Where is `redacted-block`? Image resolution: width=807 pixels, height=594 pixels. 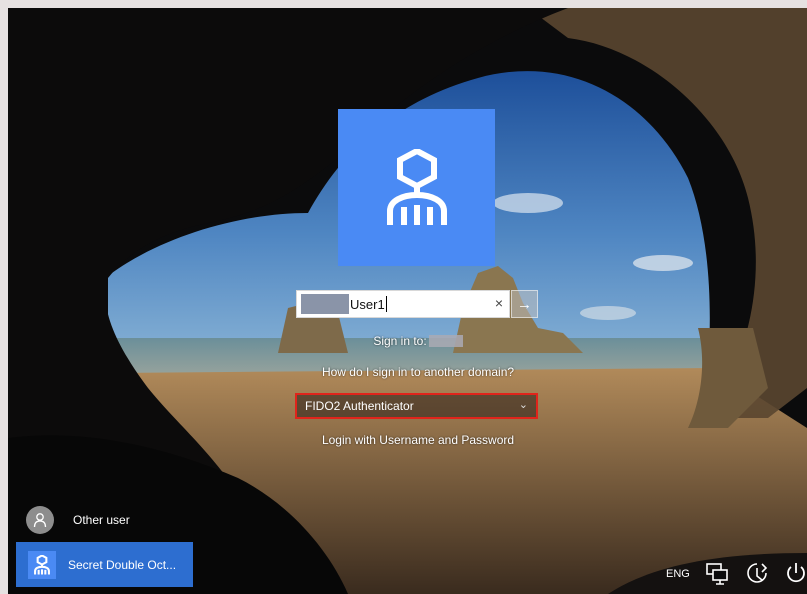 redacted-block is located at coordinates (325, 304).